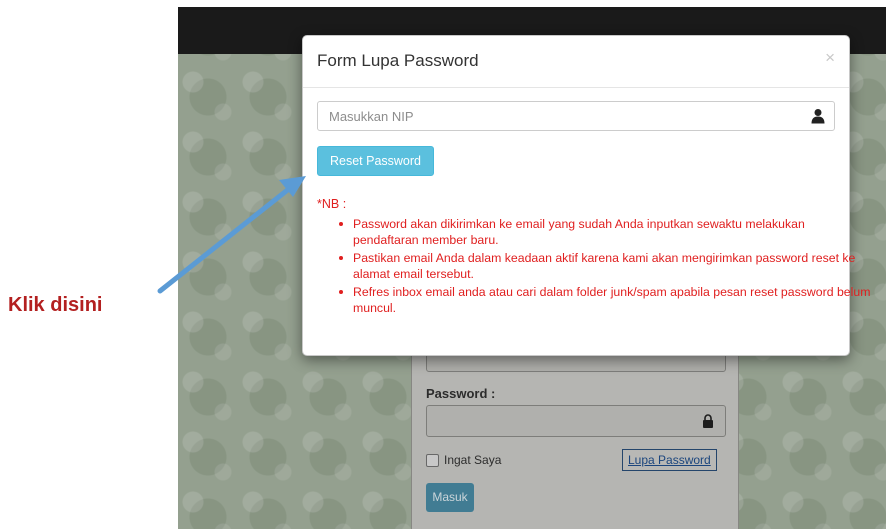 The width and height of the screenshot is (886, 529). What do you see at coordinates (375, 161) in the screenshot?
I see `reset-password-button: Reset Password` at bounding box center [375, 161].